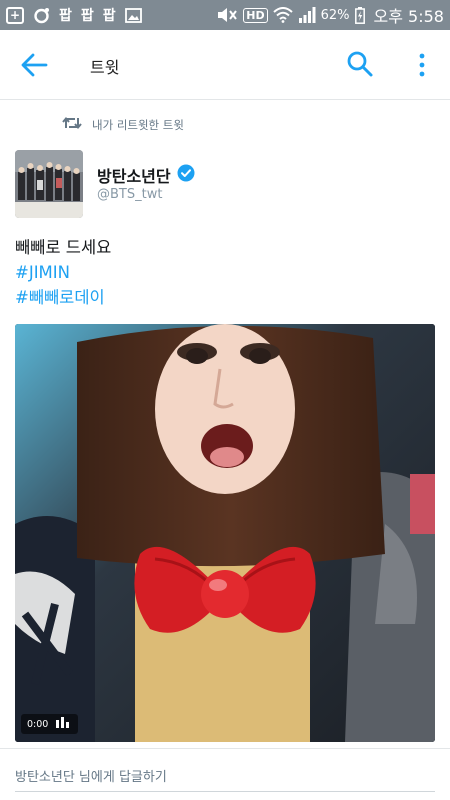 This screenshot has width=450, height=800. I want to click on battery-charging-icon, so click(359, 15).